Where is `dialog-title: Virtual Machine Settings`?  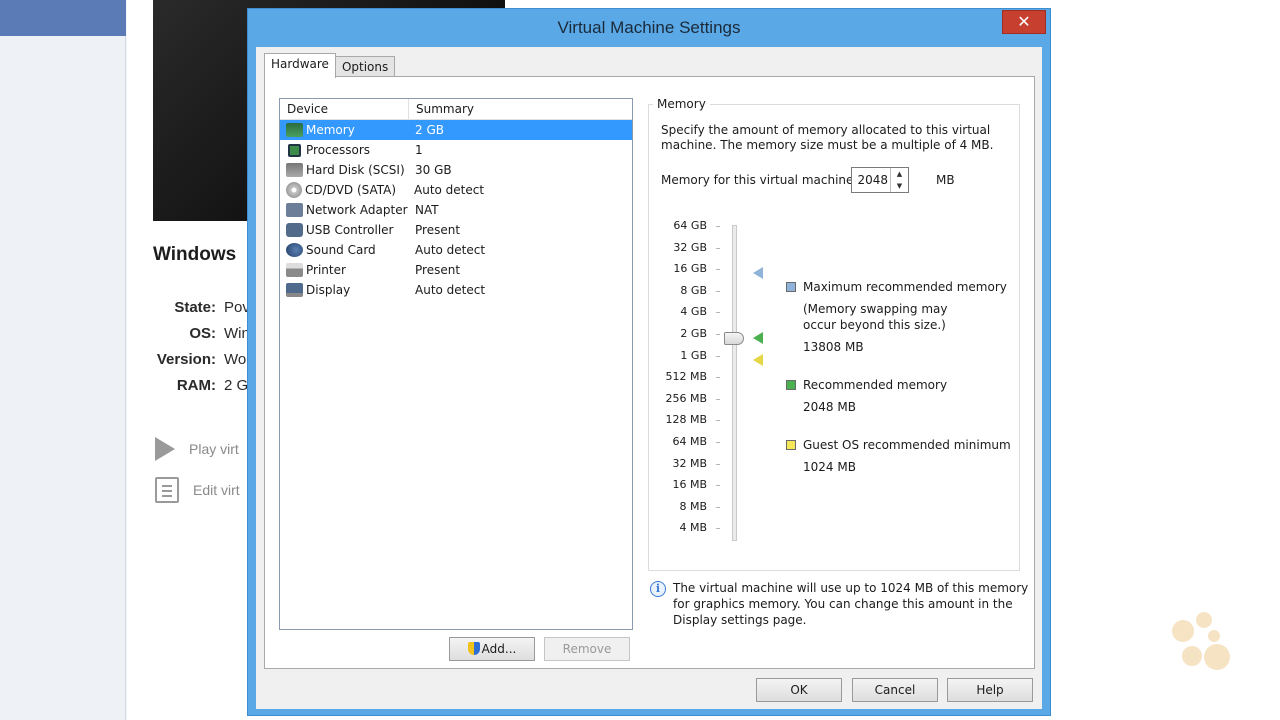
dialog-title: Virtual Machine Settings is located at coordinates (649, 27).